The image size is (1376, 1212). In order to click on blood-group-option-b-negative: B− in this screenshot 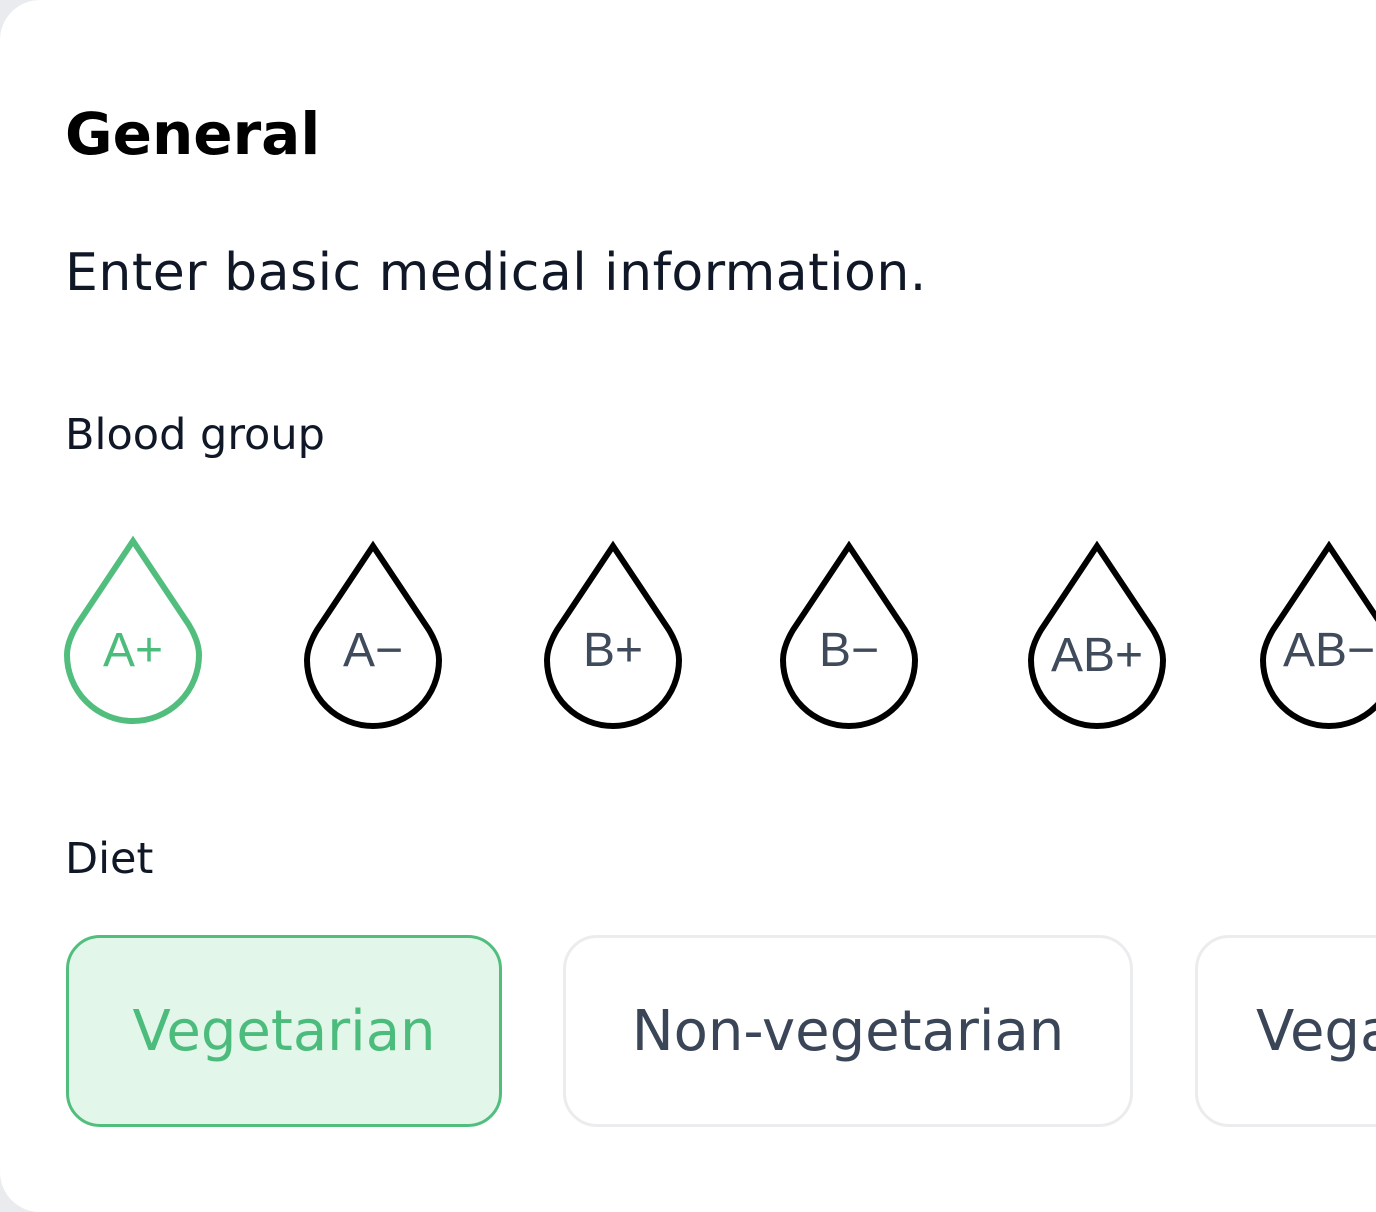, I will do `click(849, 638)`.